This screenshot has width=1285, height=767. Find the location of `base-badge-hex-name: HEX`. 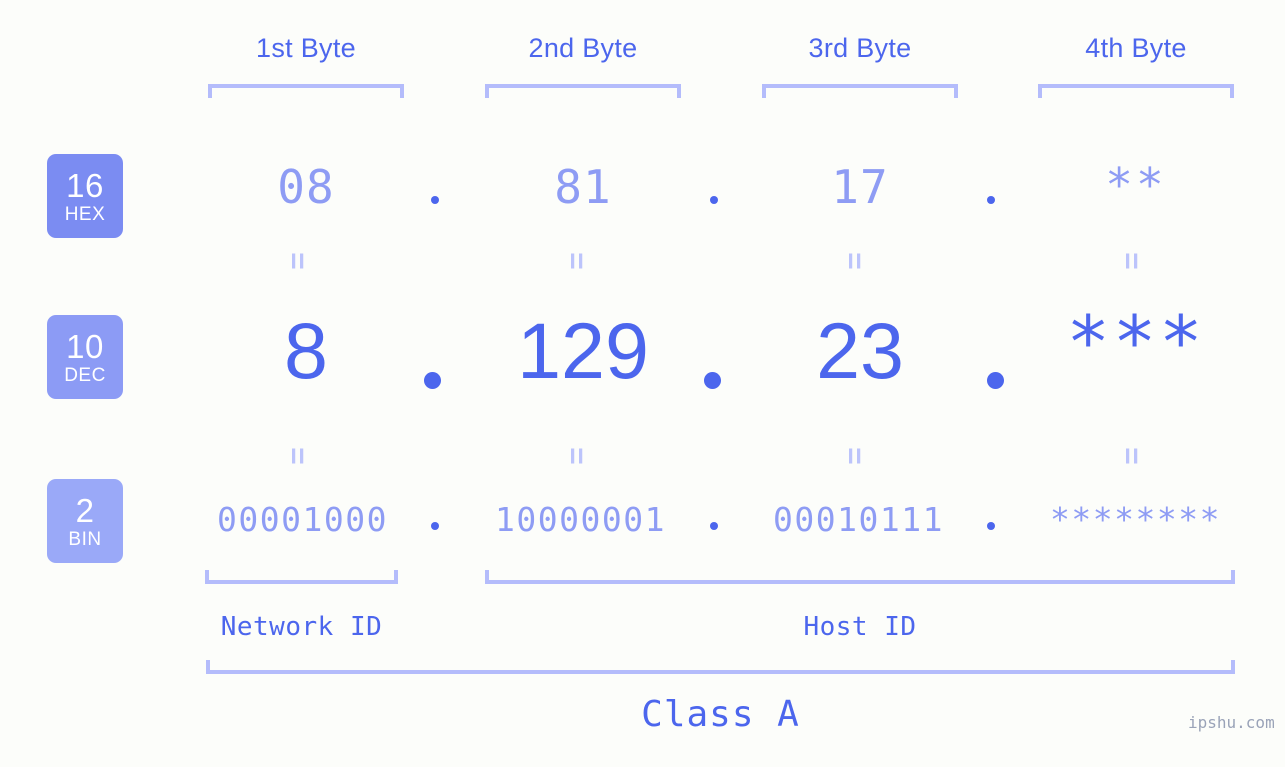

base-badge-hex-name: HEX is located at coordinates (85, 214).